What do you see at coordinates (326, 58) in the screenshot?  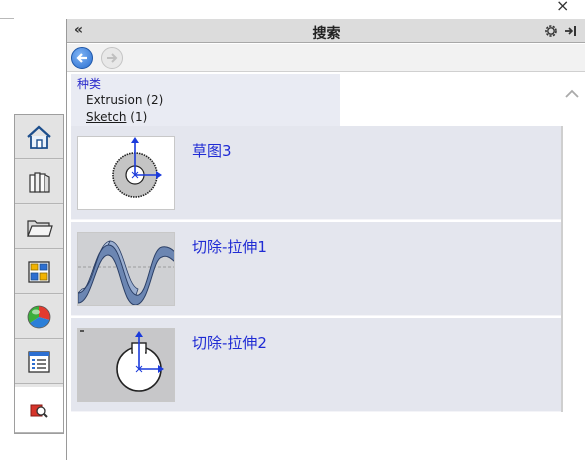 I see `navigation-bar` at bounding box center [326, 58].